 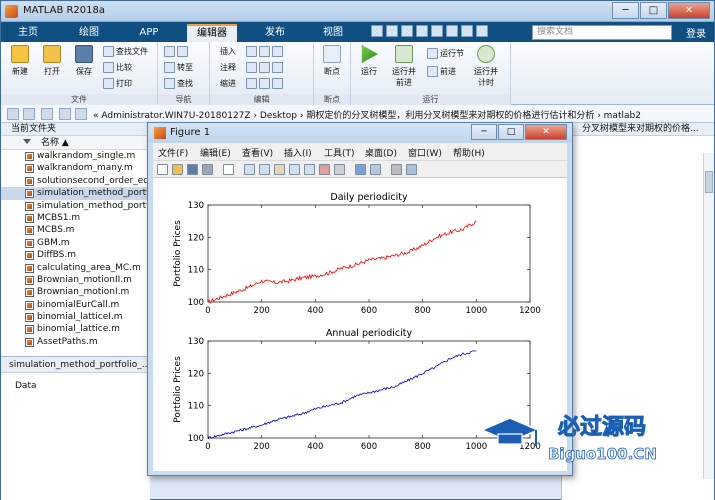 What do you see at coordinates (81, 114) in the screenshot?
I see `folder-history-icon` at bounding box center [81, 114].